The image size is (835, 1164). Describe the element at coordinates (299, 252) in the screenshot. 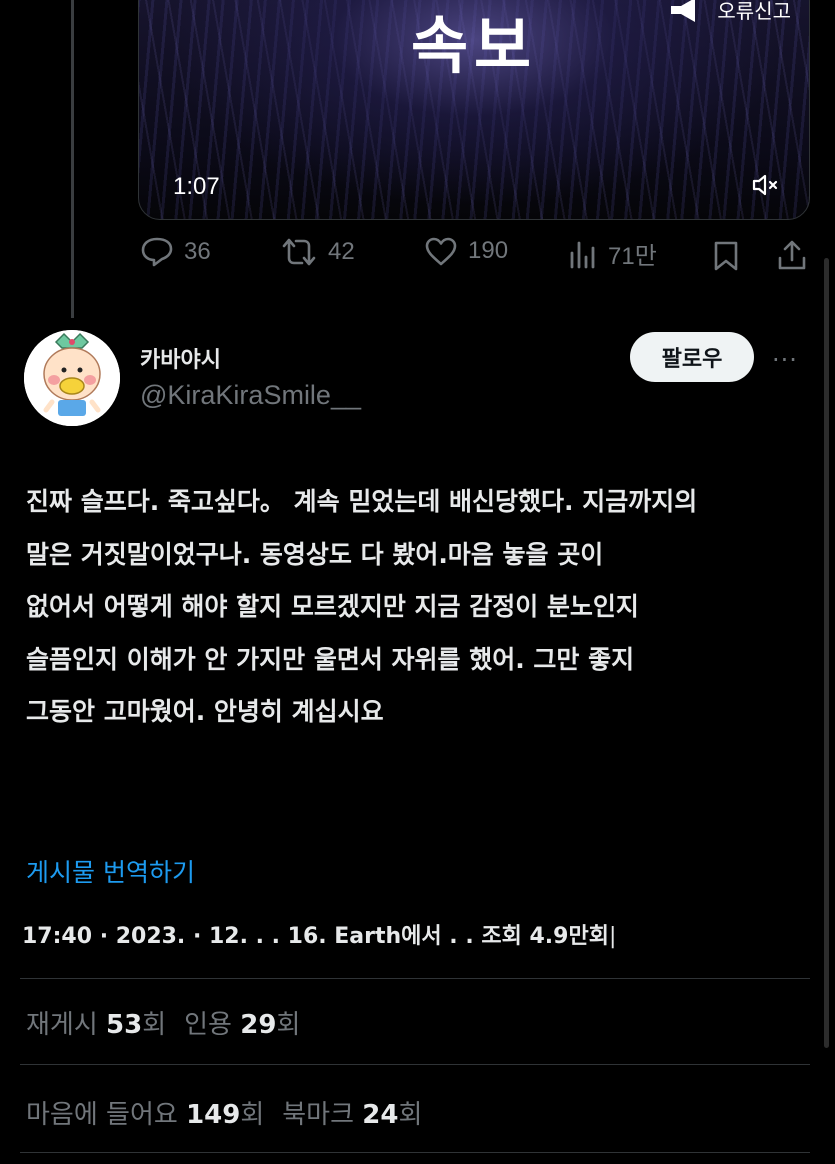

I see `repost-icon` at that location.